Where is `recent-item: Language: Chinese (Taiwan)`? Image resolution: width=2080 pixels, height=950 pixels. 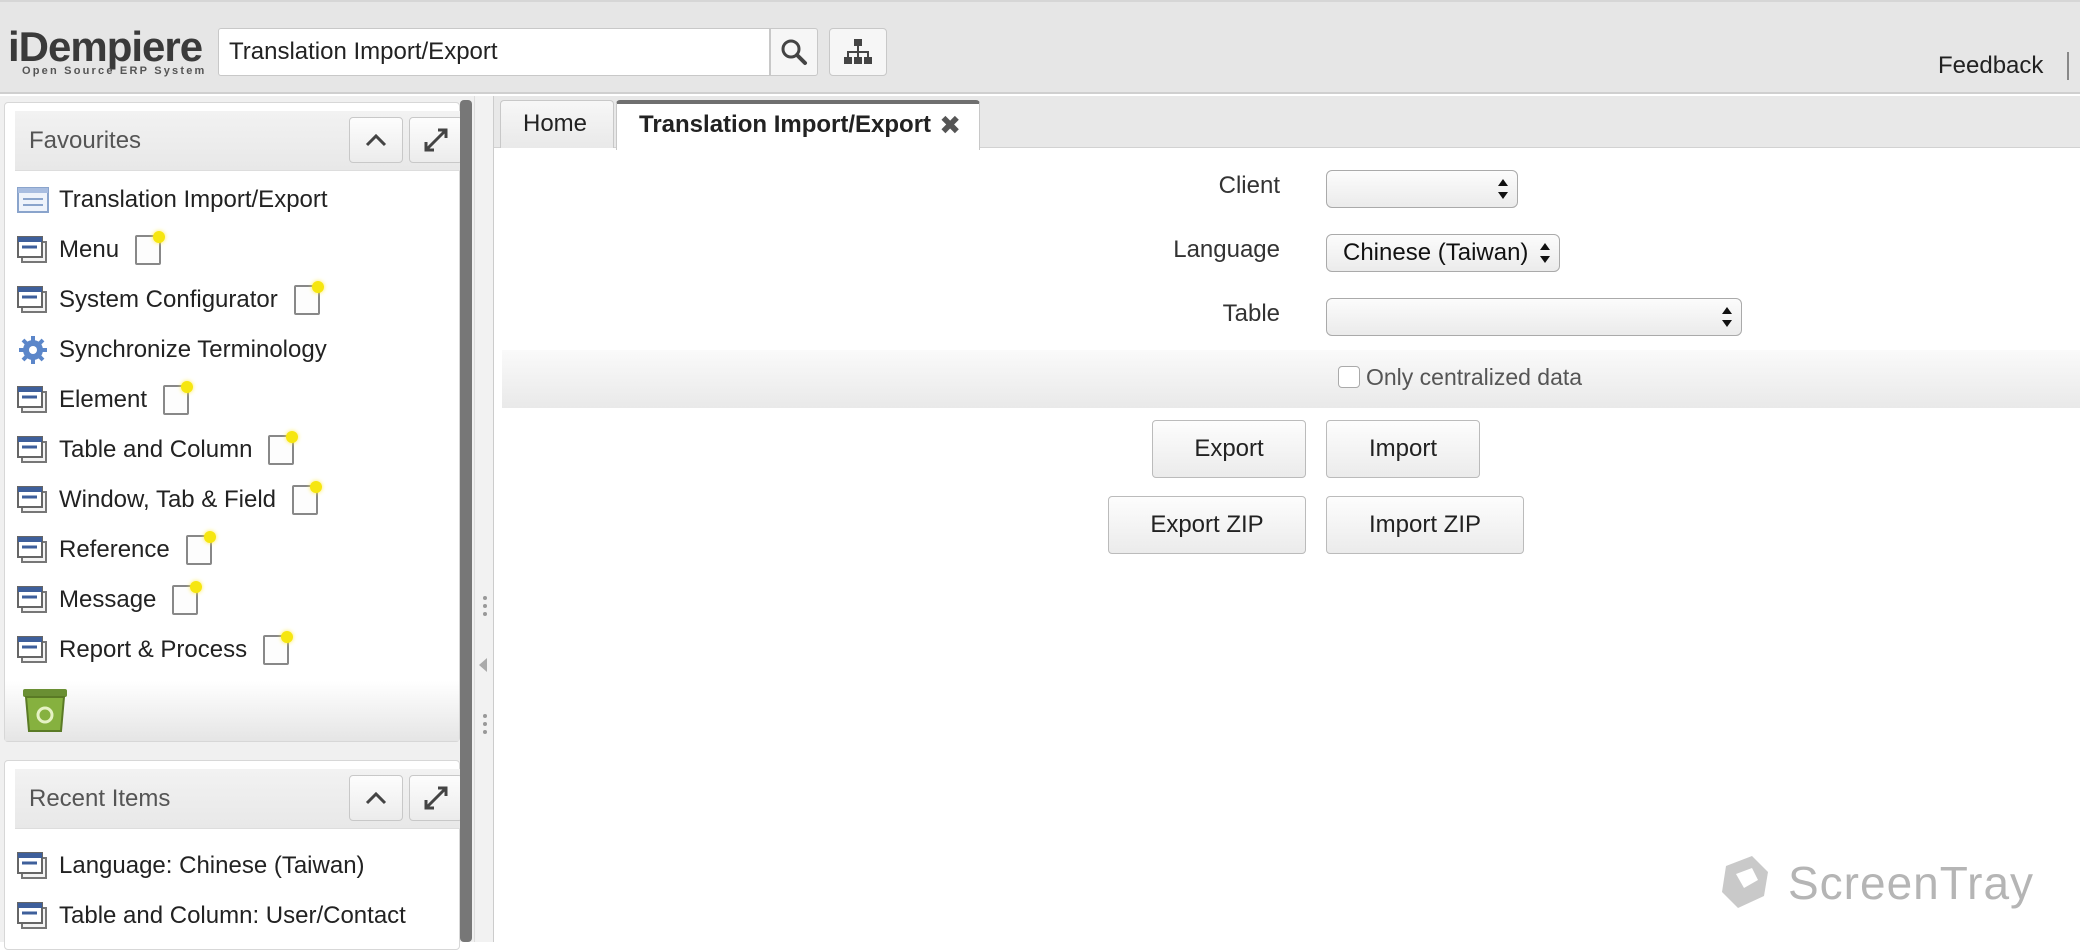 recent-item: Language: Chinese (Taiwan) is located at coordinates (225, 866).